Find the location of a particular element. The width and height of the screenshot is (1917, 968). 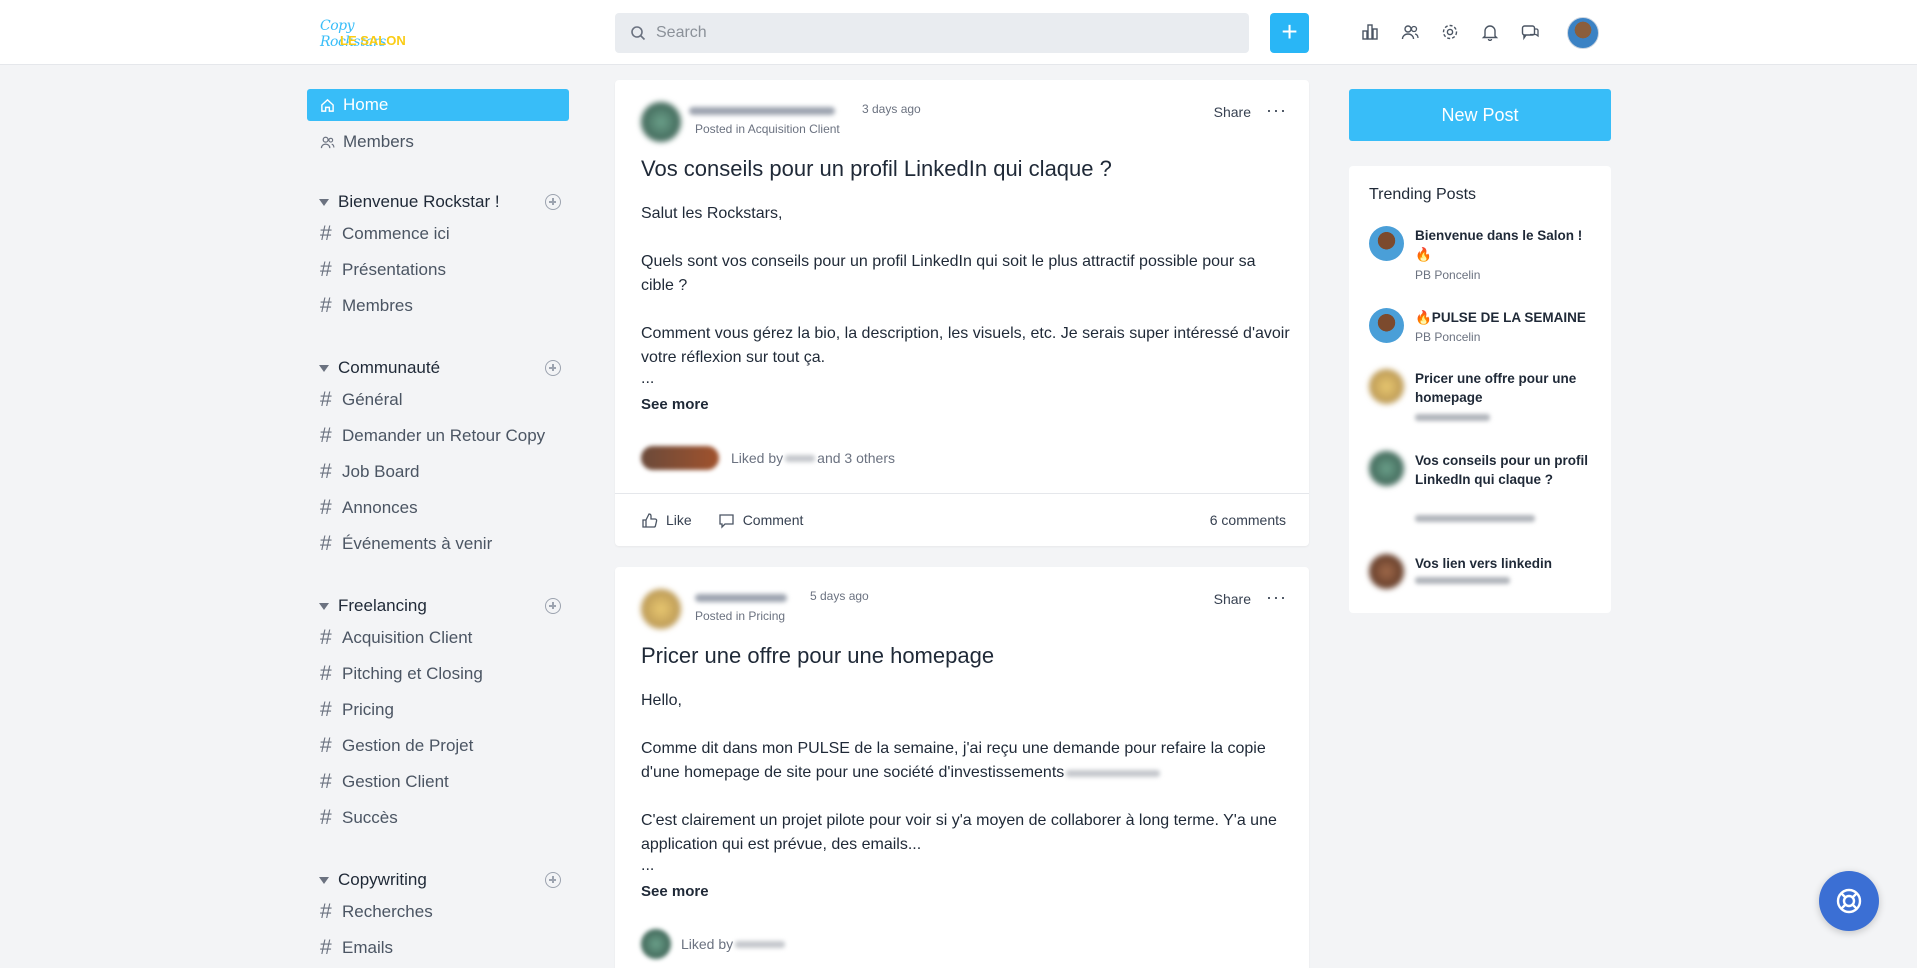

channel-pitching: # Pitching et Closing is located at coordinates (438, 674).